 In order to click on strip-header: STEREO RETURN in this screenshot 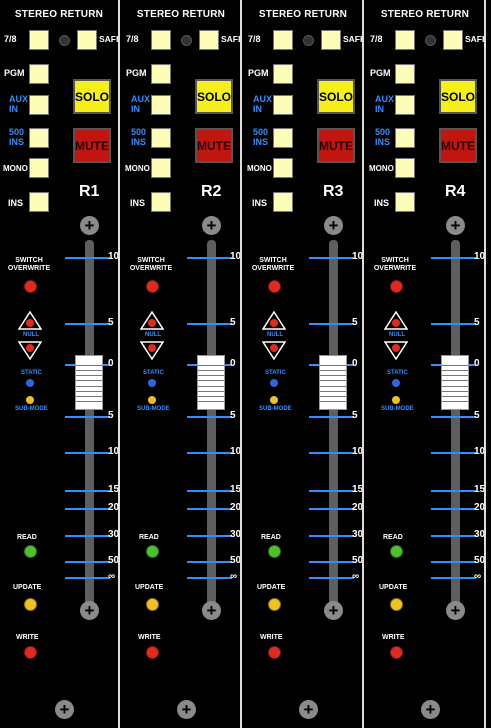, I will do `click(181, 14)`.